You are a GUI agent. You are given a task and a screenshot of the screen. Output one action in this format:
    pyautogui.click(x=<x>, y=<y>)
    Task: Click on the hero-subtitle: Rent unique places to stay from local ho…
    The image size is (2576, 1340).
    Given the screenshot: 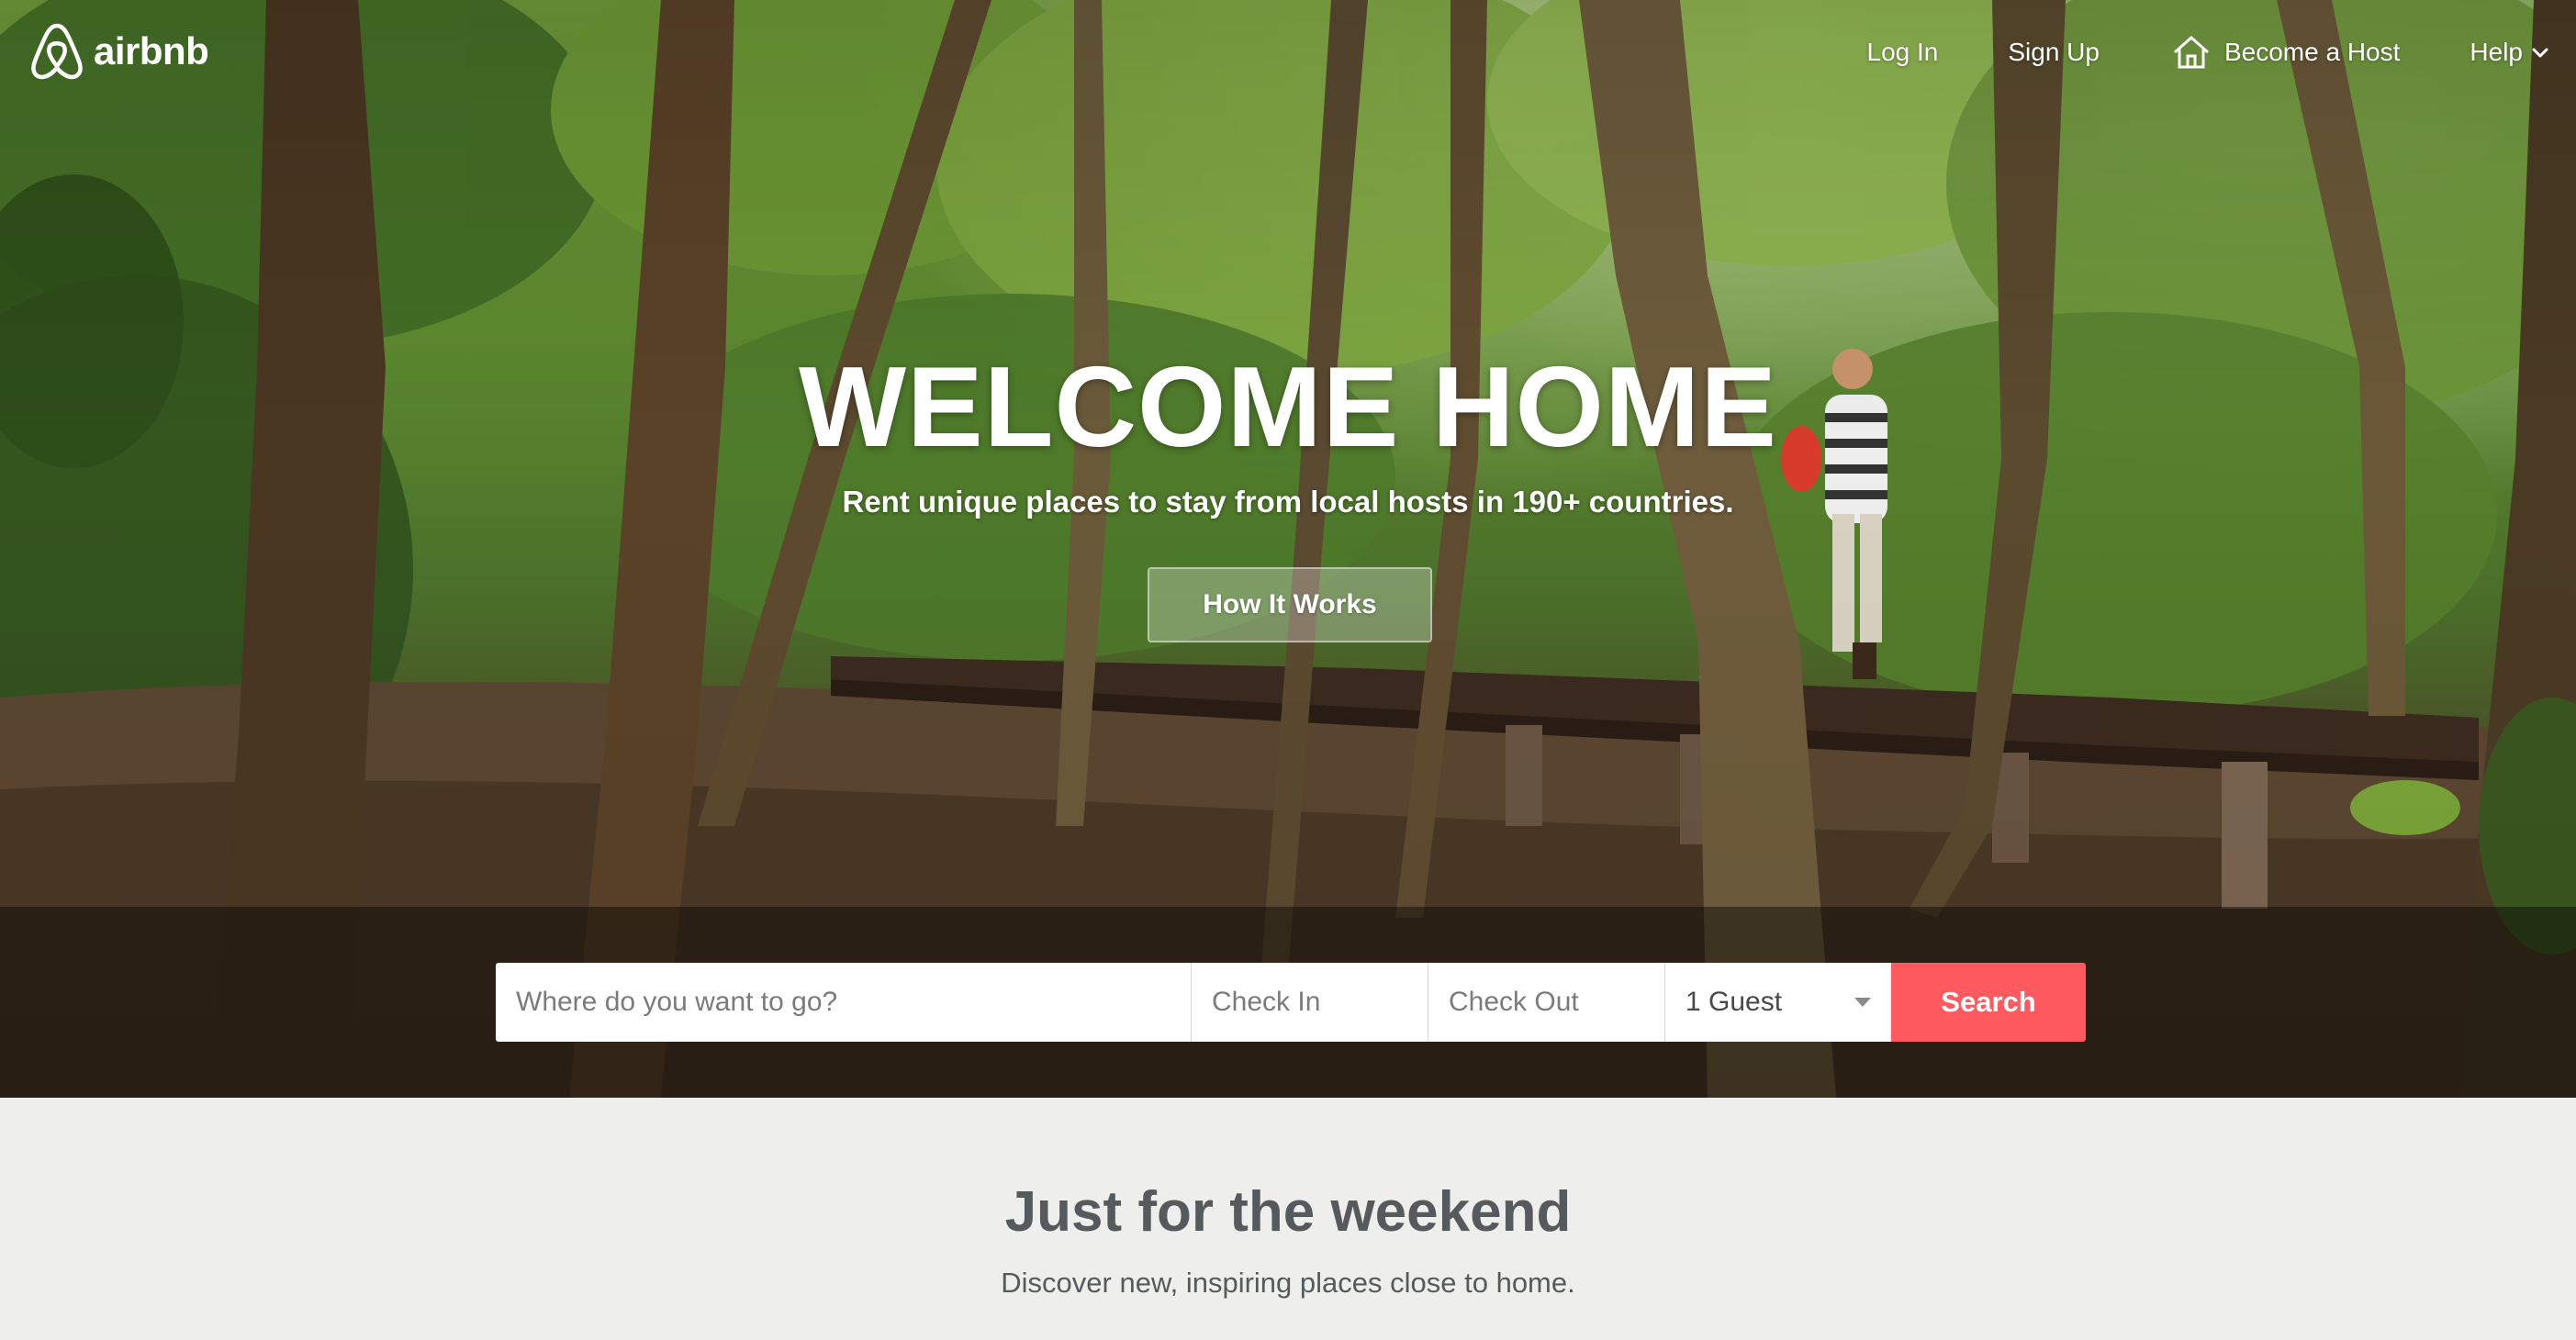 What is the action you would take?
    pyautogui.click(x=1288, y=502)
    